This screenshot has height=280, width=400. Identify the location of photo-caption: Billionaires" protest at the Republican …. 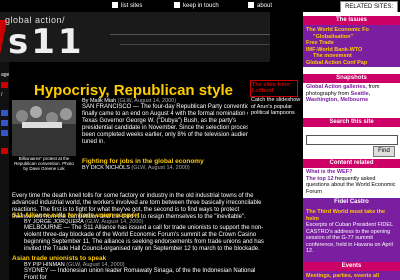
(44, 163).